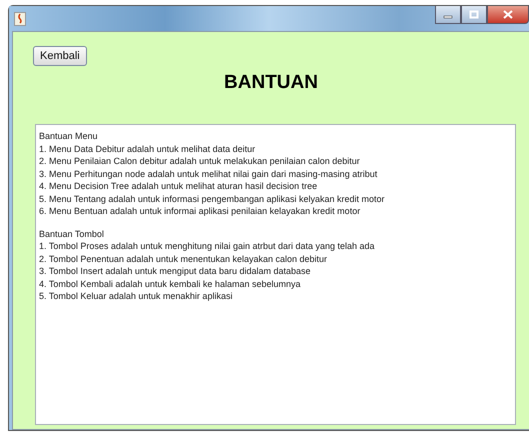 The height and width of the screenshot is (435, 529). Describe the element at coordinates (178, 186) in the screenshot. I see `help-line: 4. Menu Decision Tree adalah untuk melihat aturan hasil decision tree` at that location.